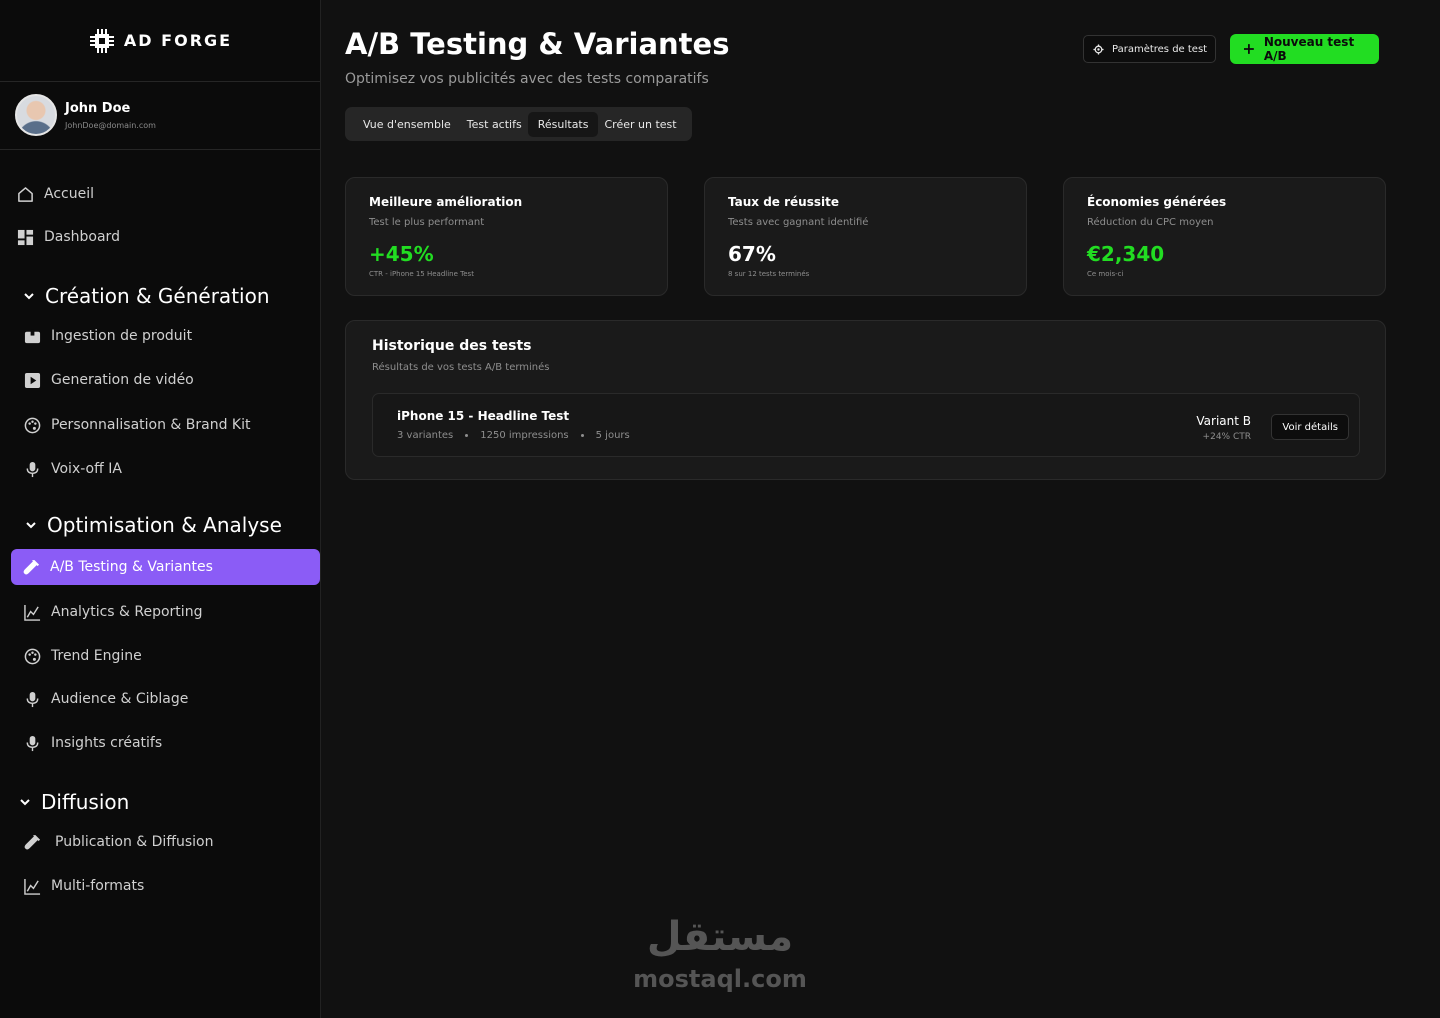 The width and height of the screenshot is (1440, 1018). I want to click on sidebar-item-trend-engine: Trend Engine, so click(83, 656).